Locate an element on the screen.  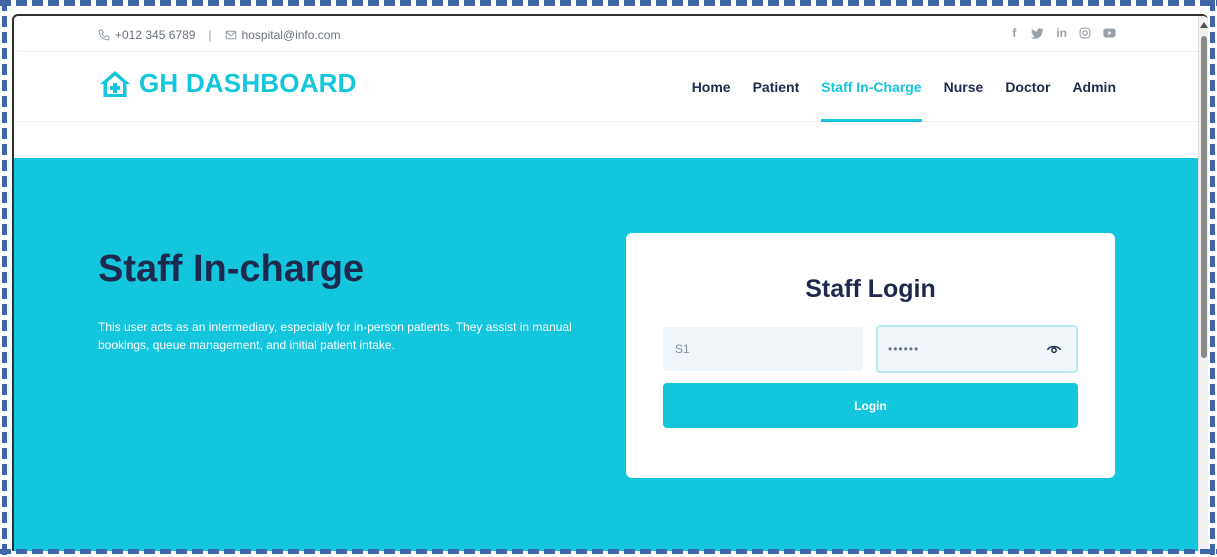
password-field is located at coordinates (977, 349).